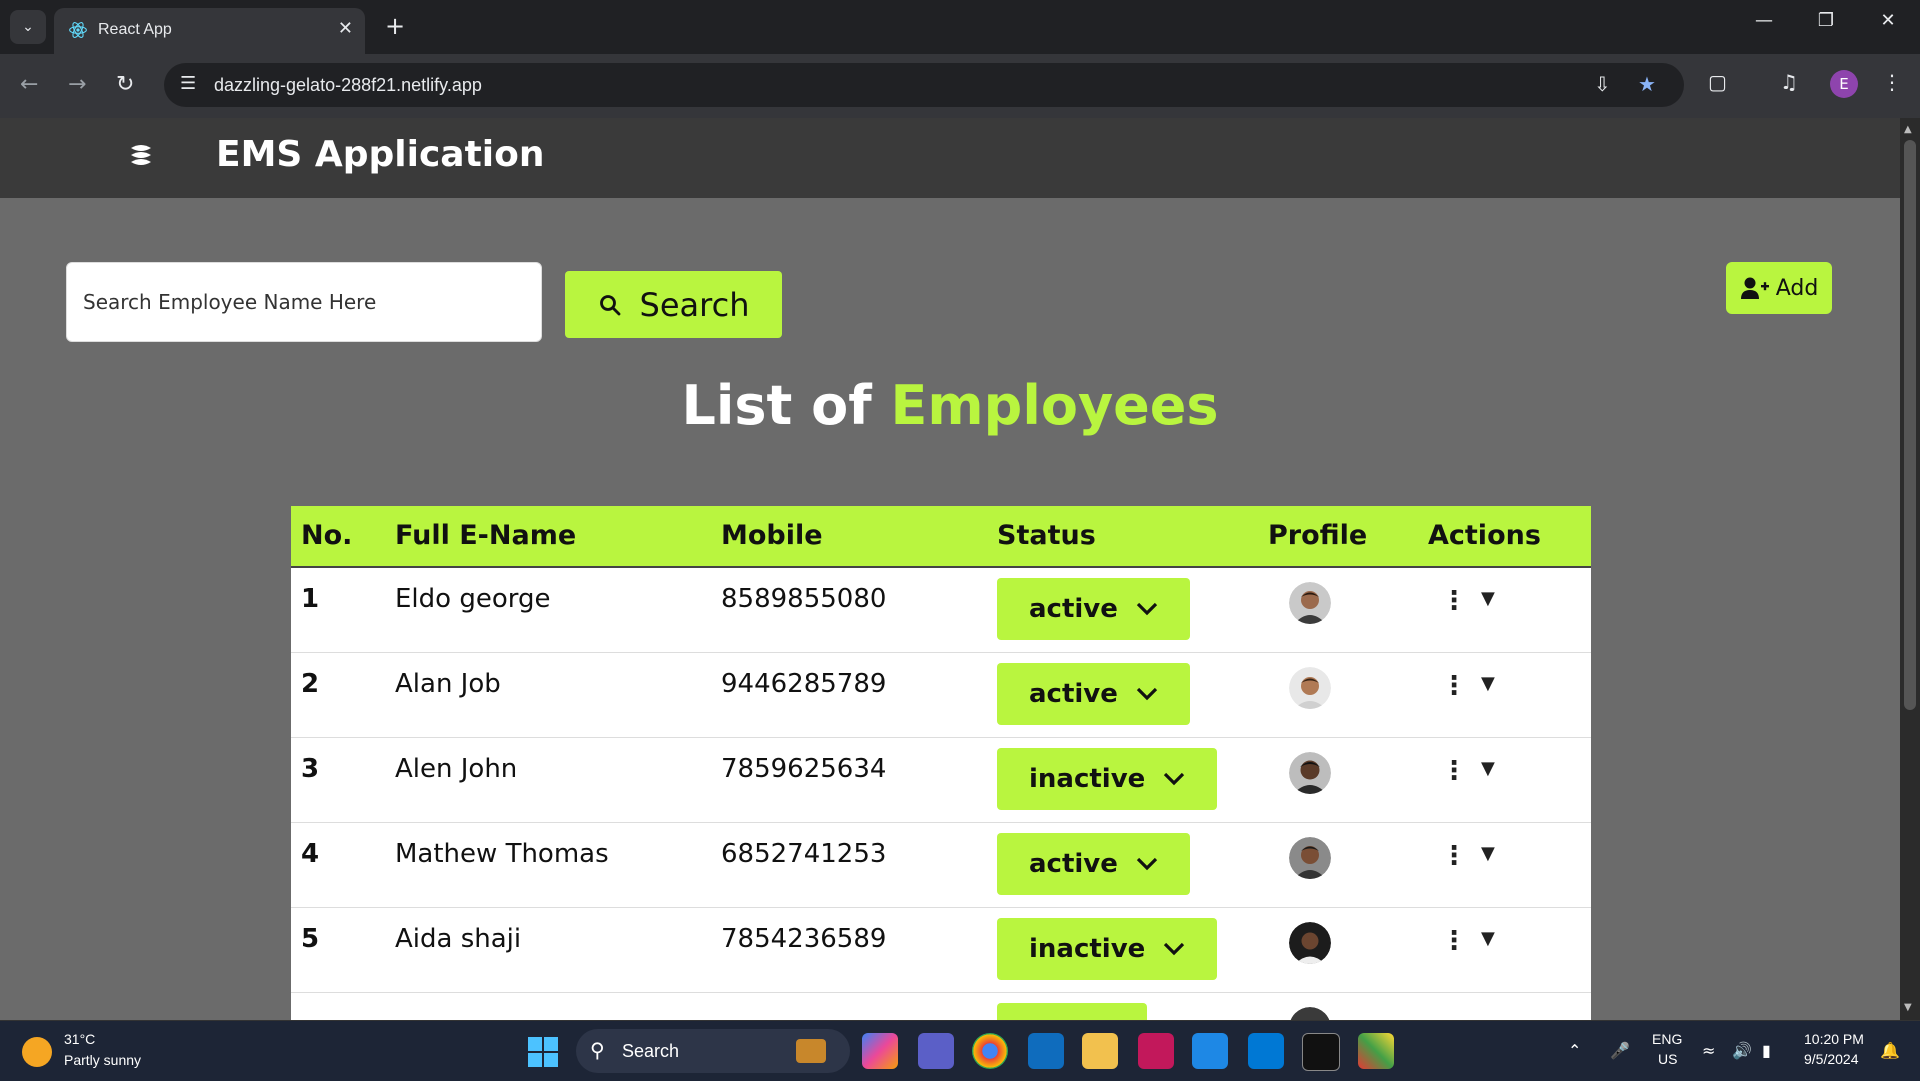  I want to click on tab-close-icon: ✕, so click(345, 28).